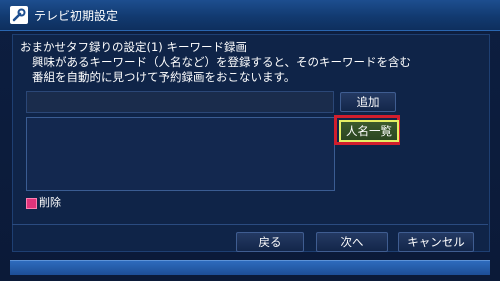  What do you see at coordinates (31, 203) in the screenshot?
I see `red-key-icon` at bounding box center [31, 203].